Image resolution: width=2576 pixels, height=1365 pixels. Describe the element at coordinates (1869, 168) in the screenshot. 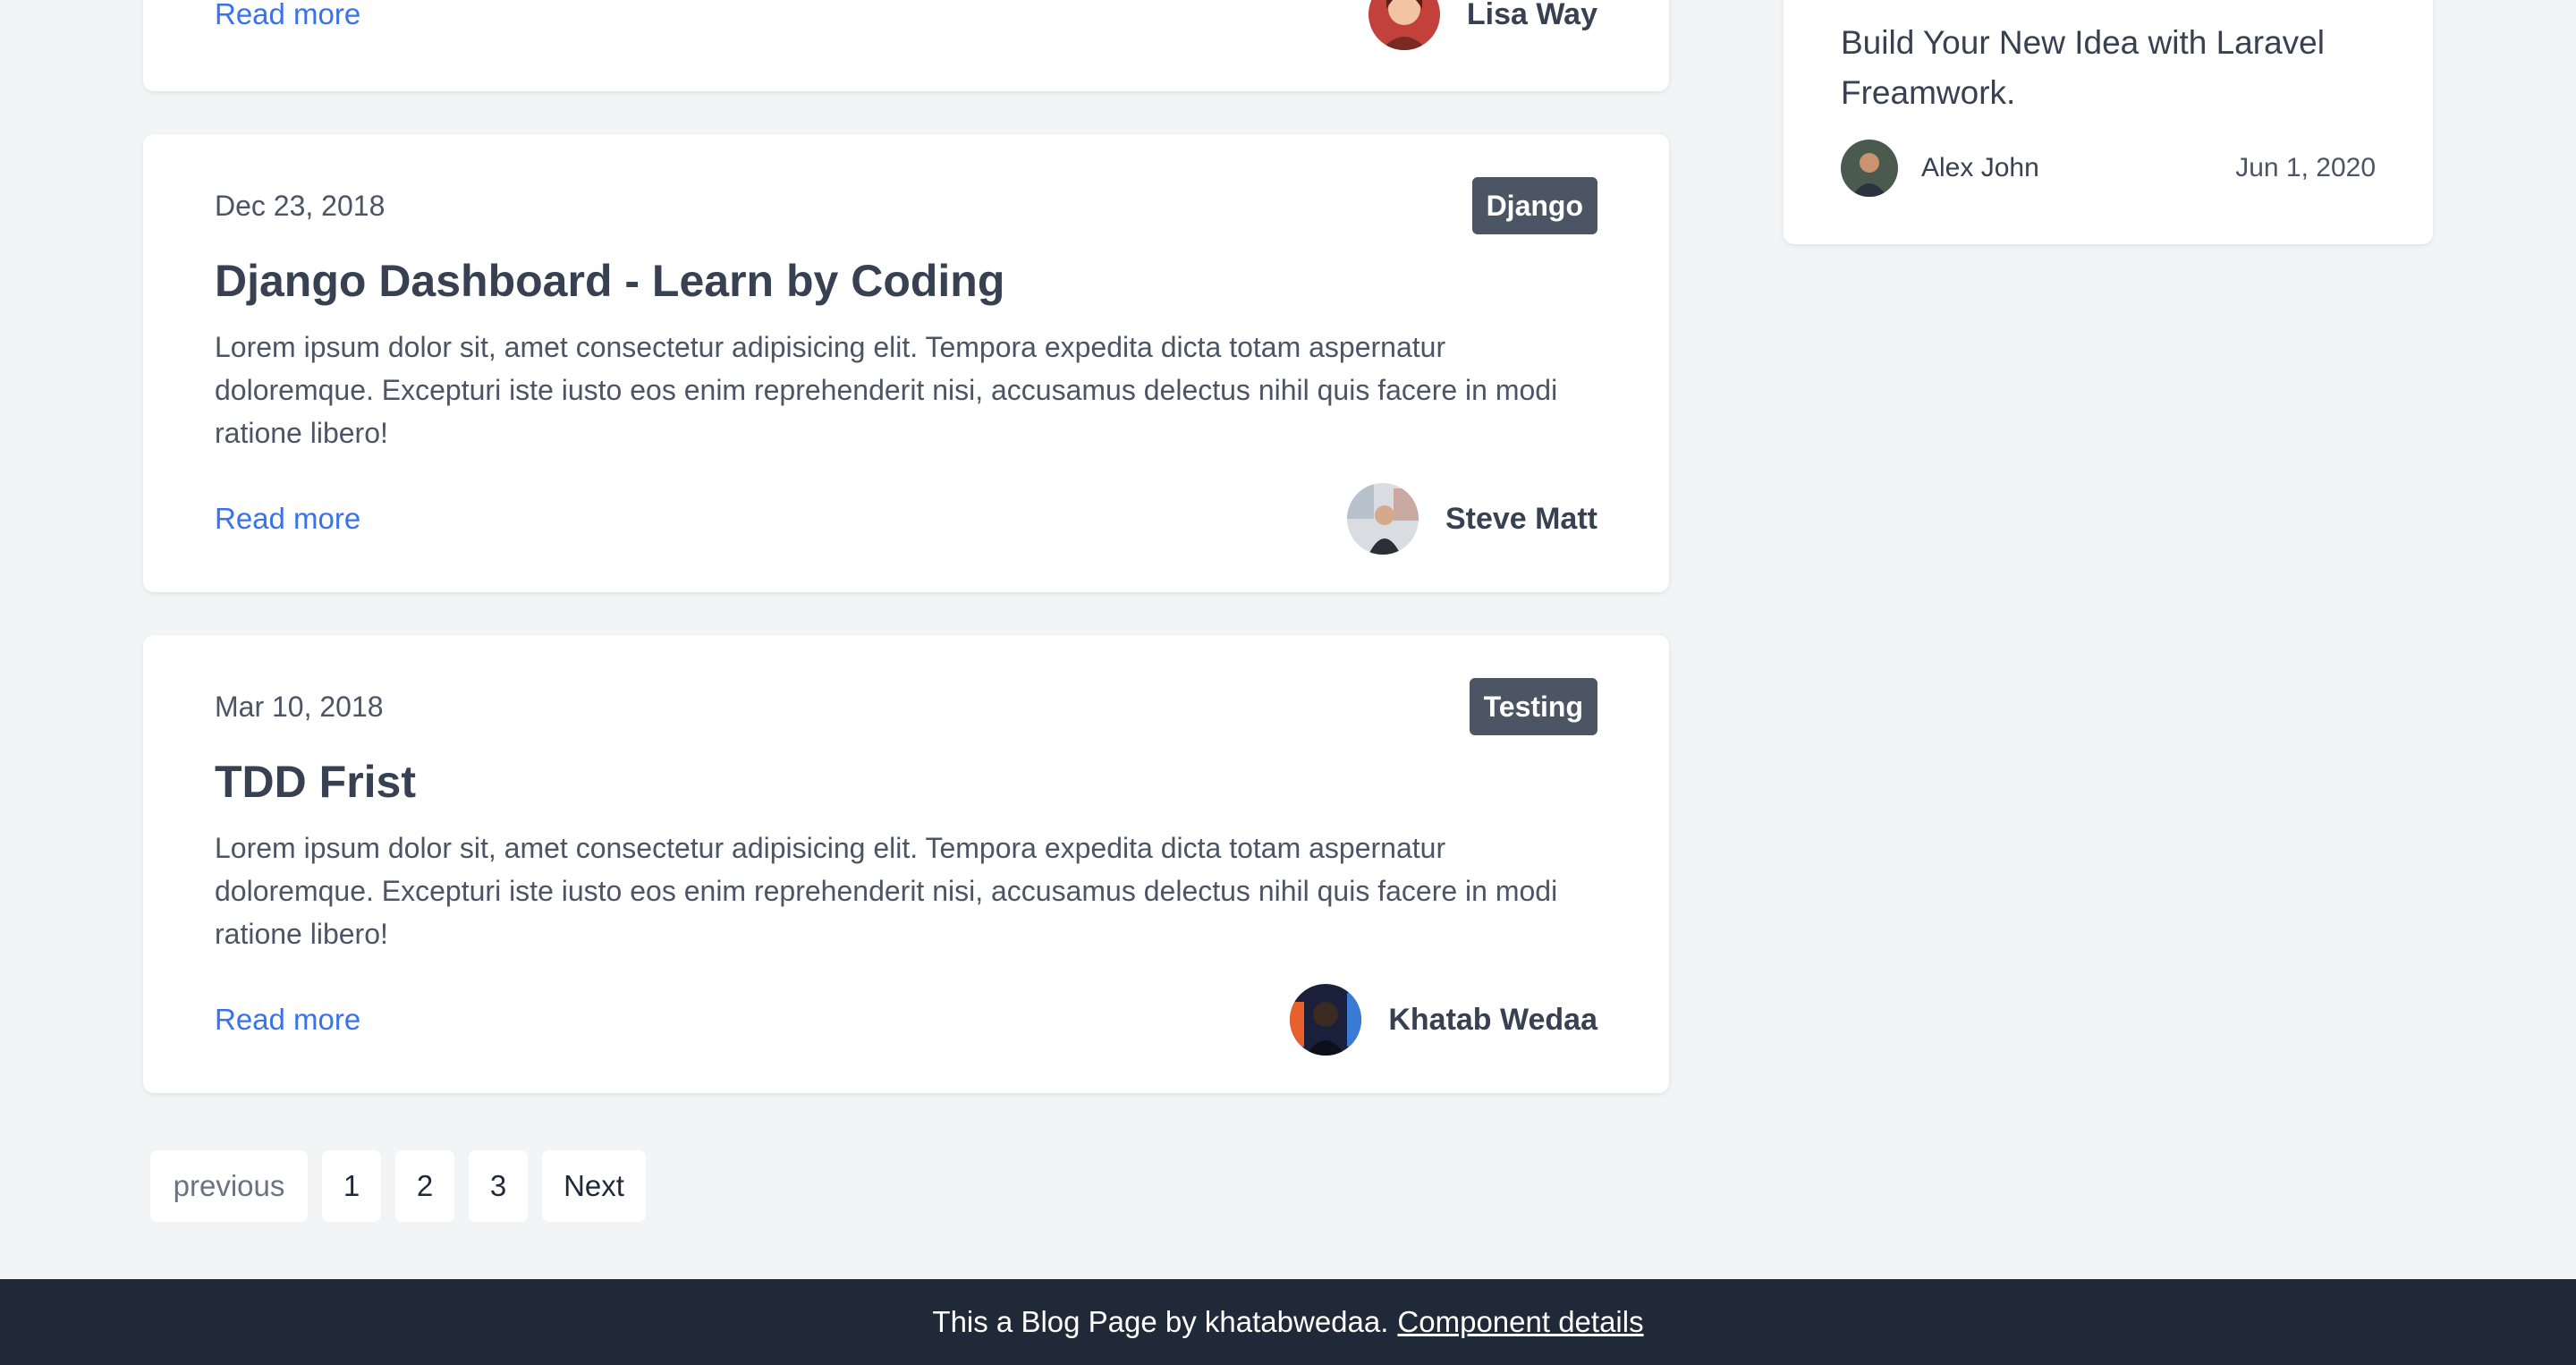

I see `sidebar-author-avatar` at that location.